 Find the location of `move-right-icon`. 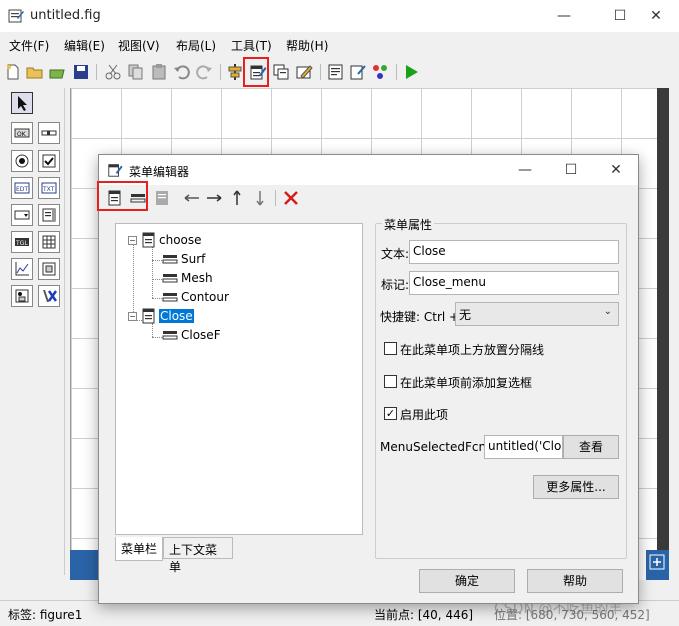

move-right-icon is located at coordinates (214, 198).